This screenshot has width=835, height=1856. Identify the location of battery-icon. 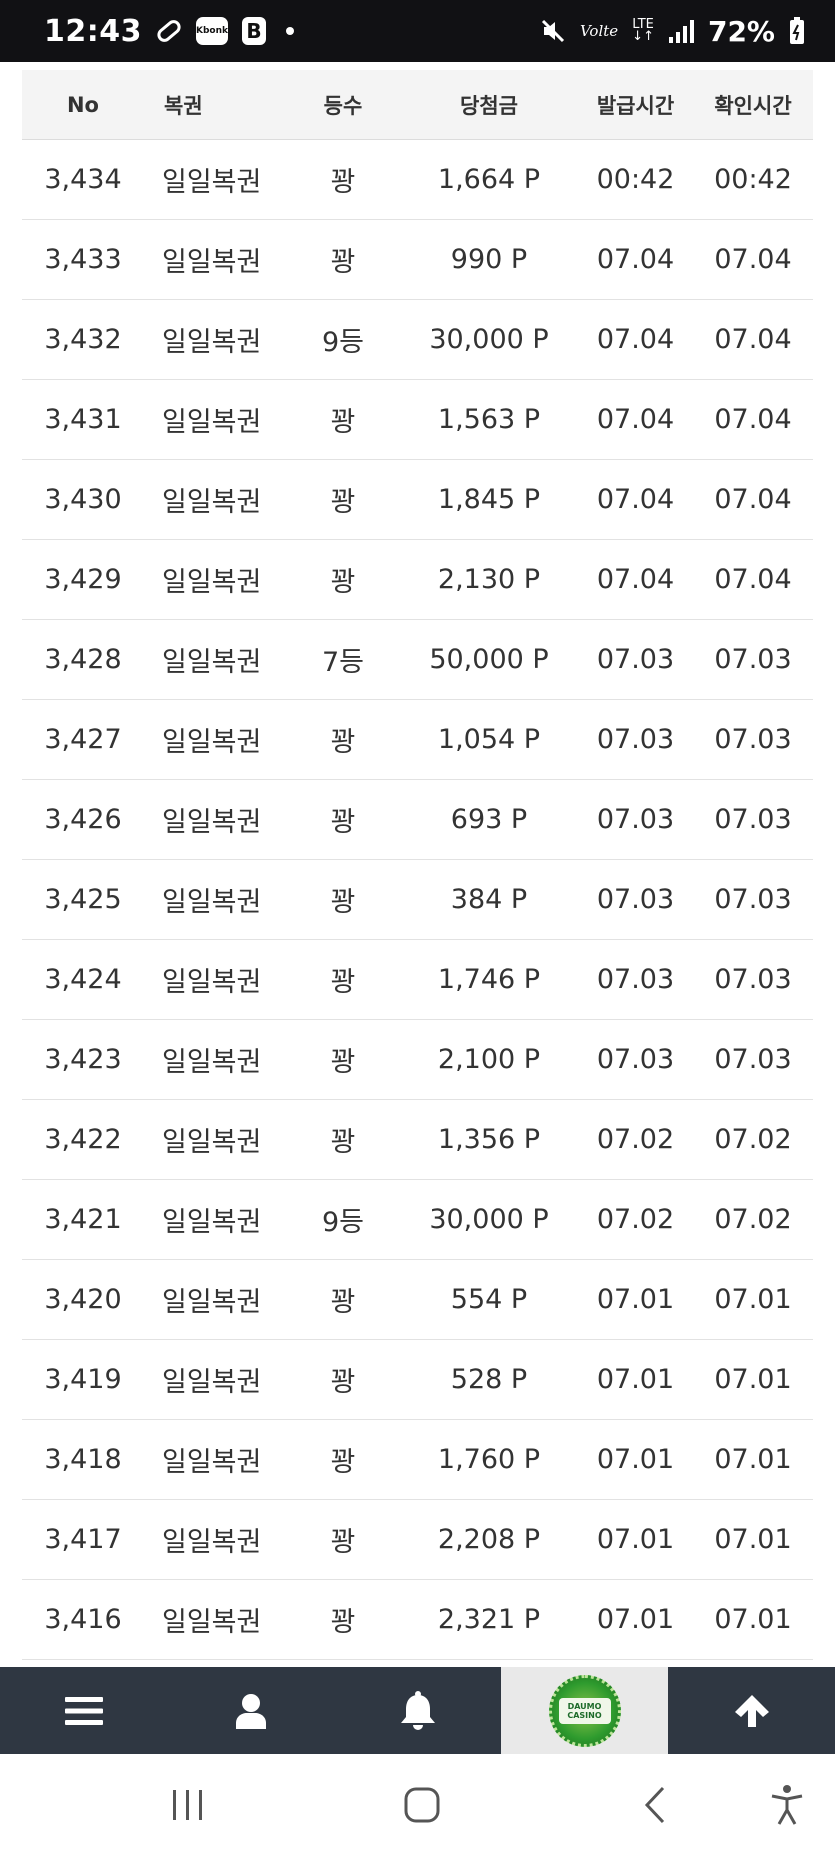
(797, 31).